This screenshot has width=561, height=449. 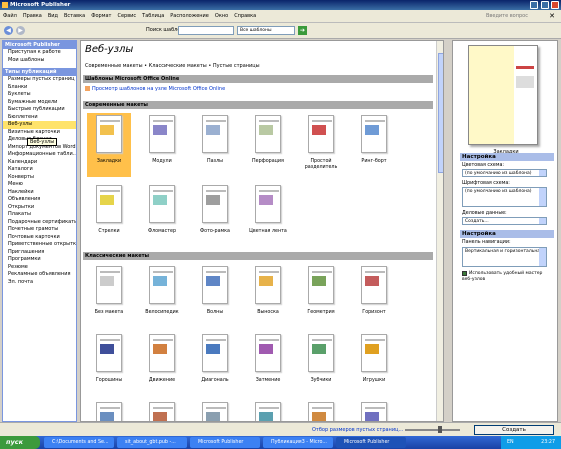 What do you see at coordinates (507, 277) in the screenshot?
I see `easy-wizard-checkbox: Использовать удобный мастер веб-узлов` at bounding box center [507, 277].